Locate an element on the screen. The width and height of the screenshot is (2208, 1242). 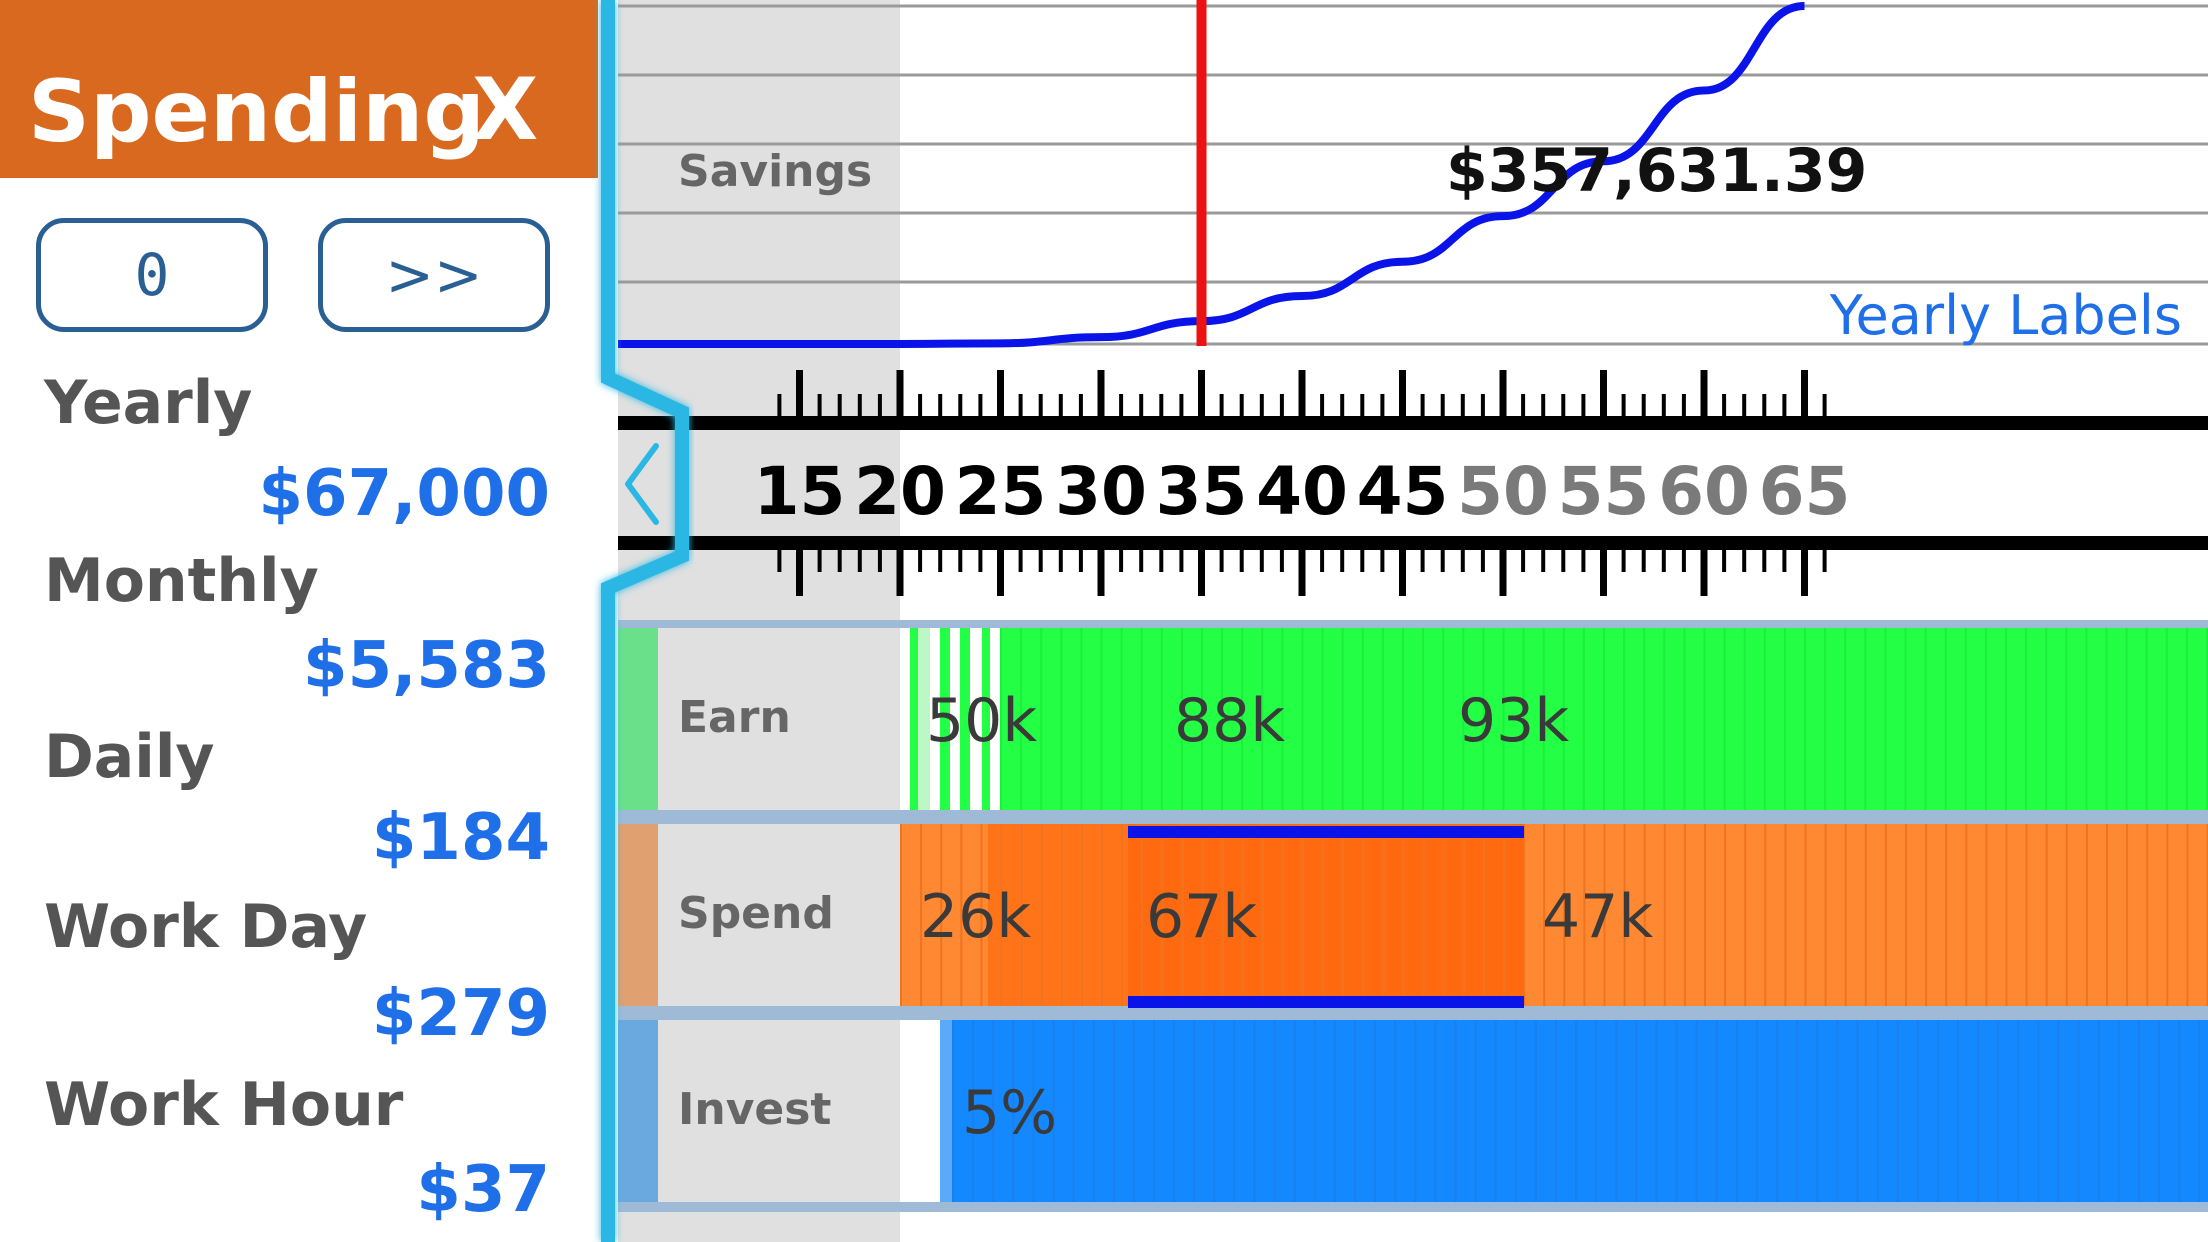
next-button: >> is located at coordinates (434, 275).